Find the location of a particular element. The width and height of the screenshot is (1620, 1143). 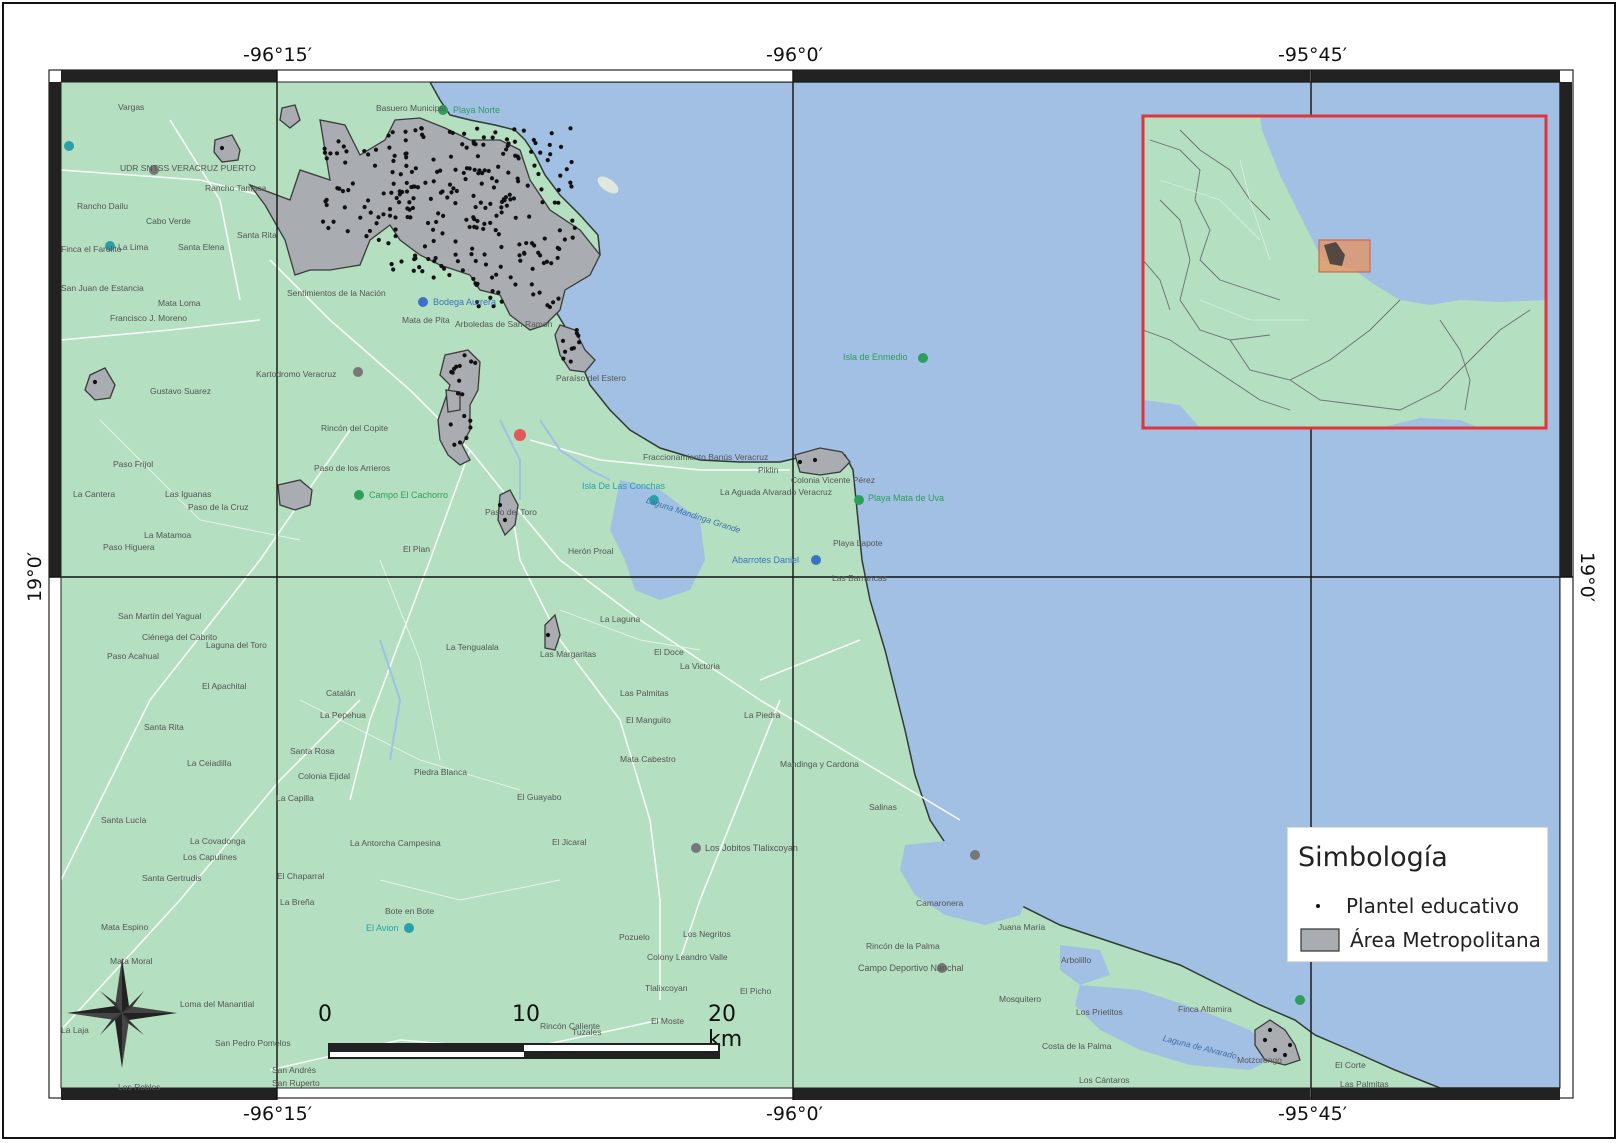

place-label: Las Barrancas is located at coordinates (859, 578).